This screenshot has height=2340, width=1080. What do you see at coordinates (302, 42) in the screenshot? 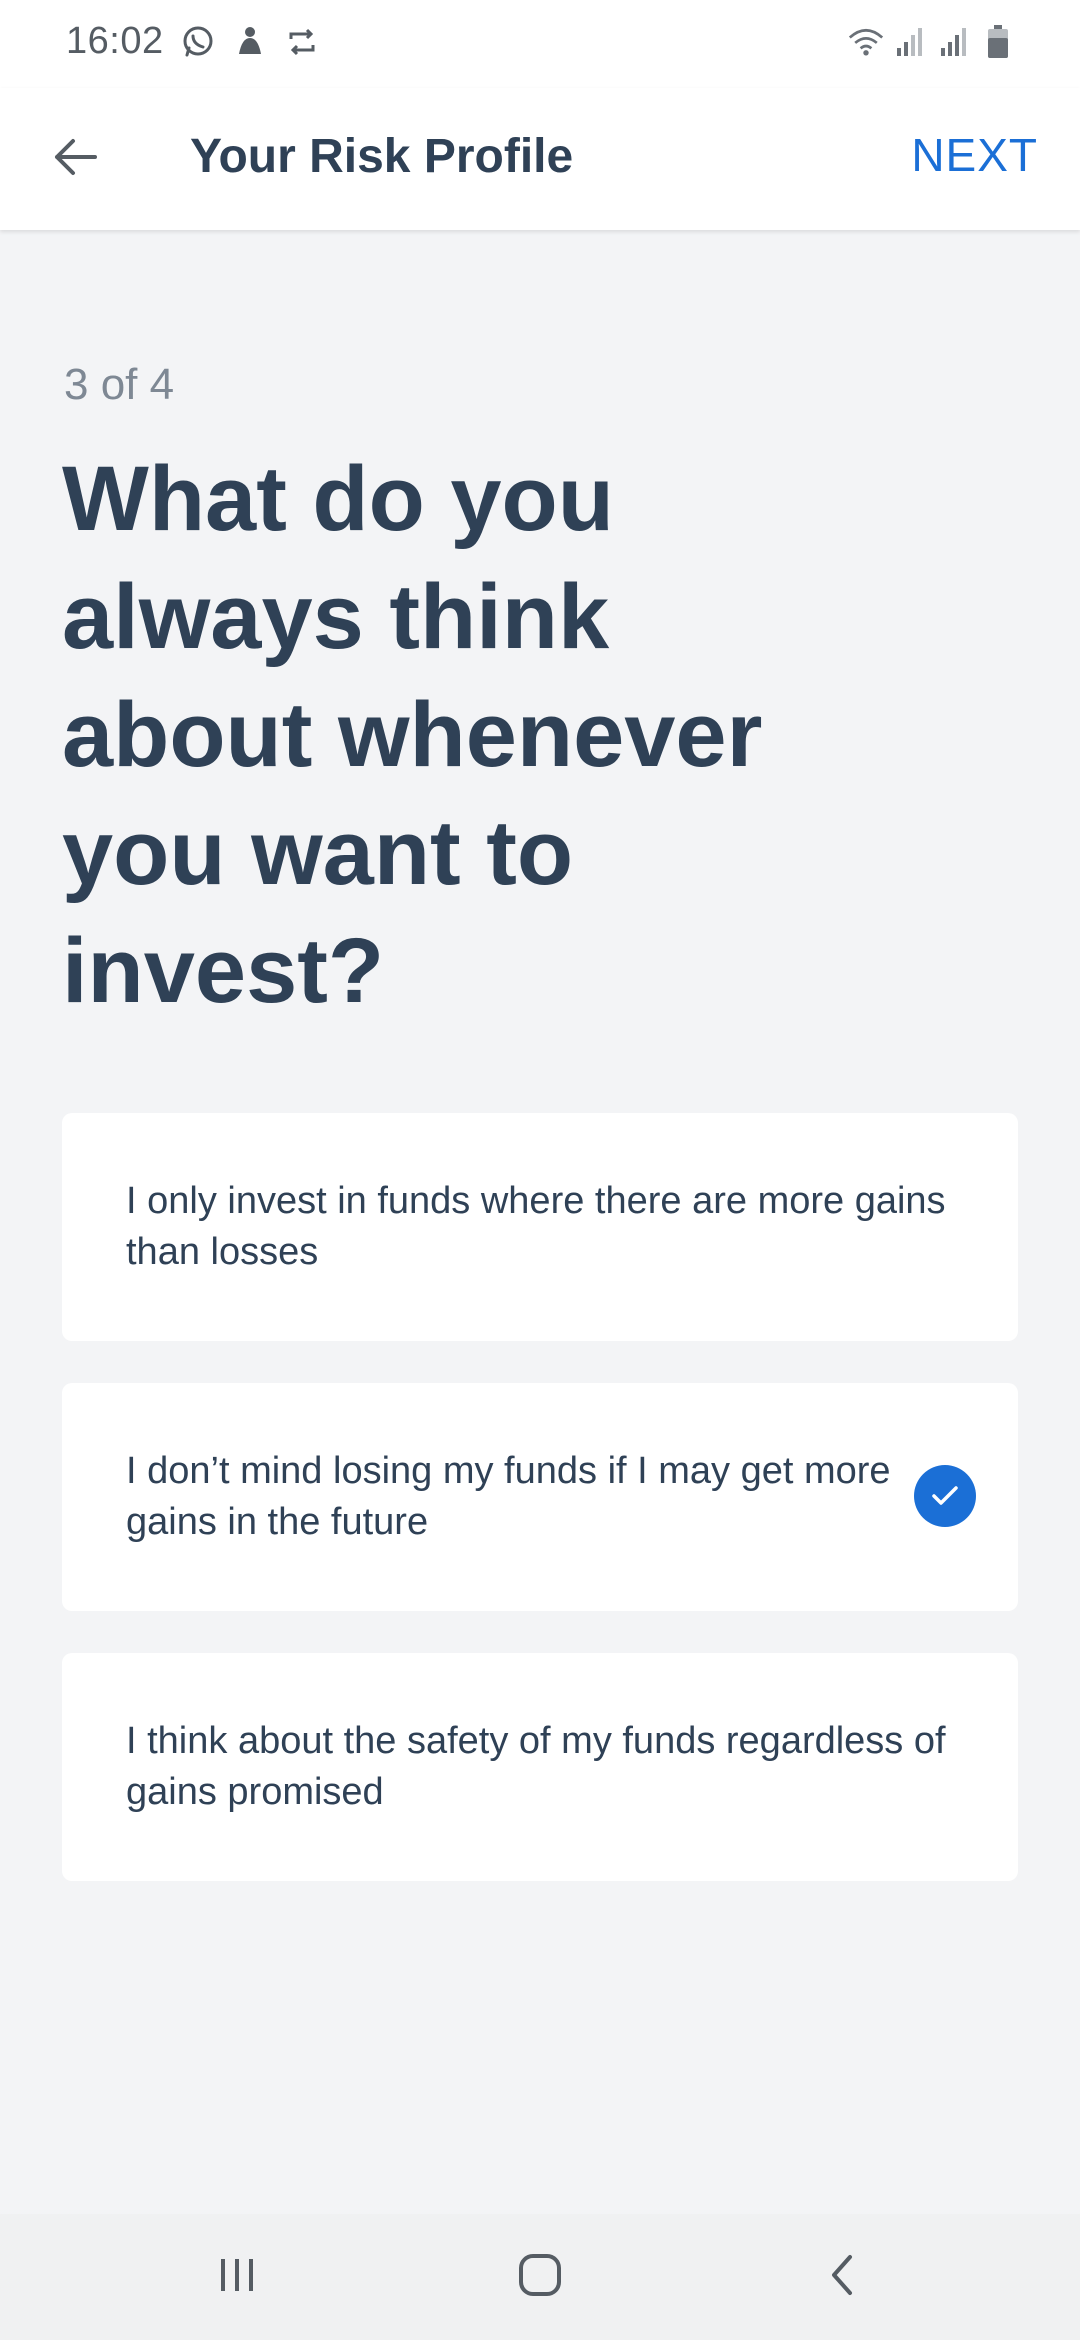
I see `sync-icon` at bounding box center [302, 42].